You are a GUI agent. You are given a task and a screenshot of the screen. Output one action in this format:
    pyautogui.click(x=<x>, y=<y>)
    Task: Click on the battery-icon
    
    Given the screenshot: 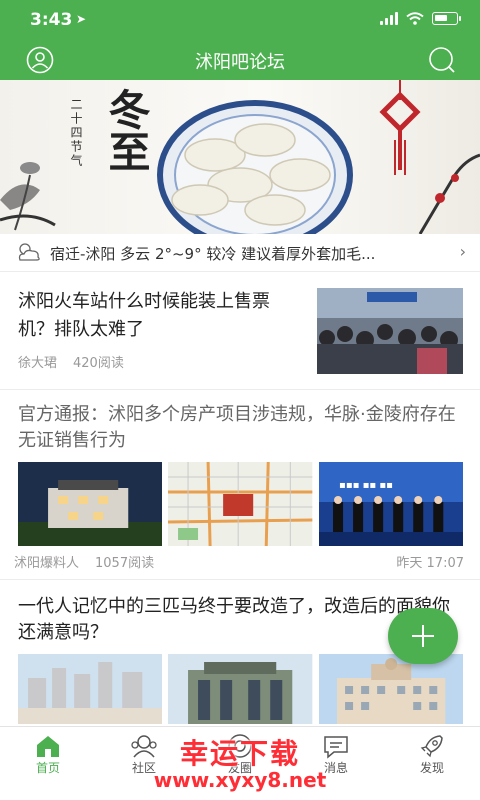 What is the action you would take?
    pyautogui.click(x=446, y=18)
    